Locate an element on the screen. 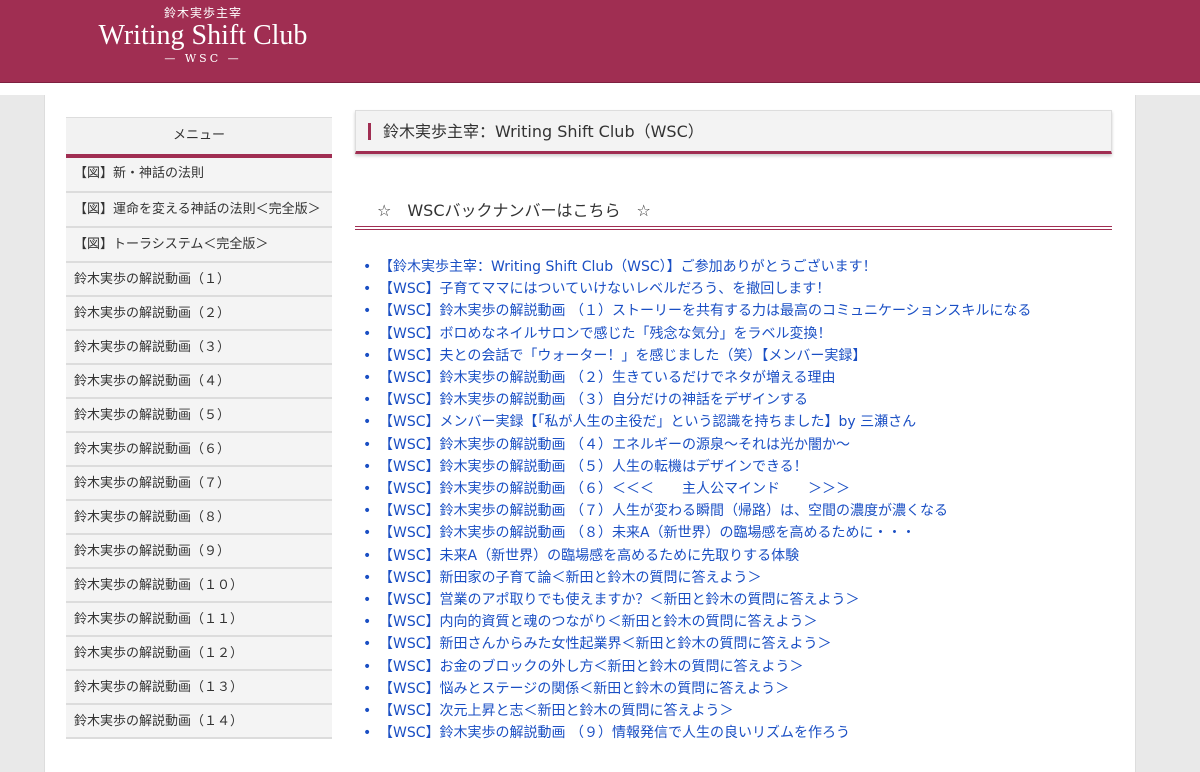 The image size is (1200, 772). sidebar-item-14: 鈴木実歩の解説動画（１１） is located at coordinates (199, 620).